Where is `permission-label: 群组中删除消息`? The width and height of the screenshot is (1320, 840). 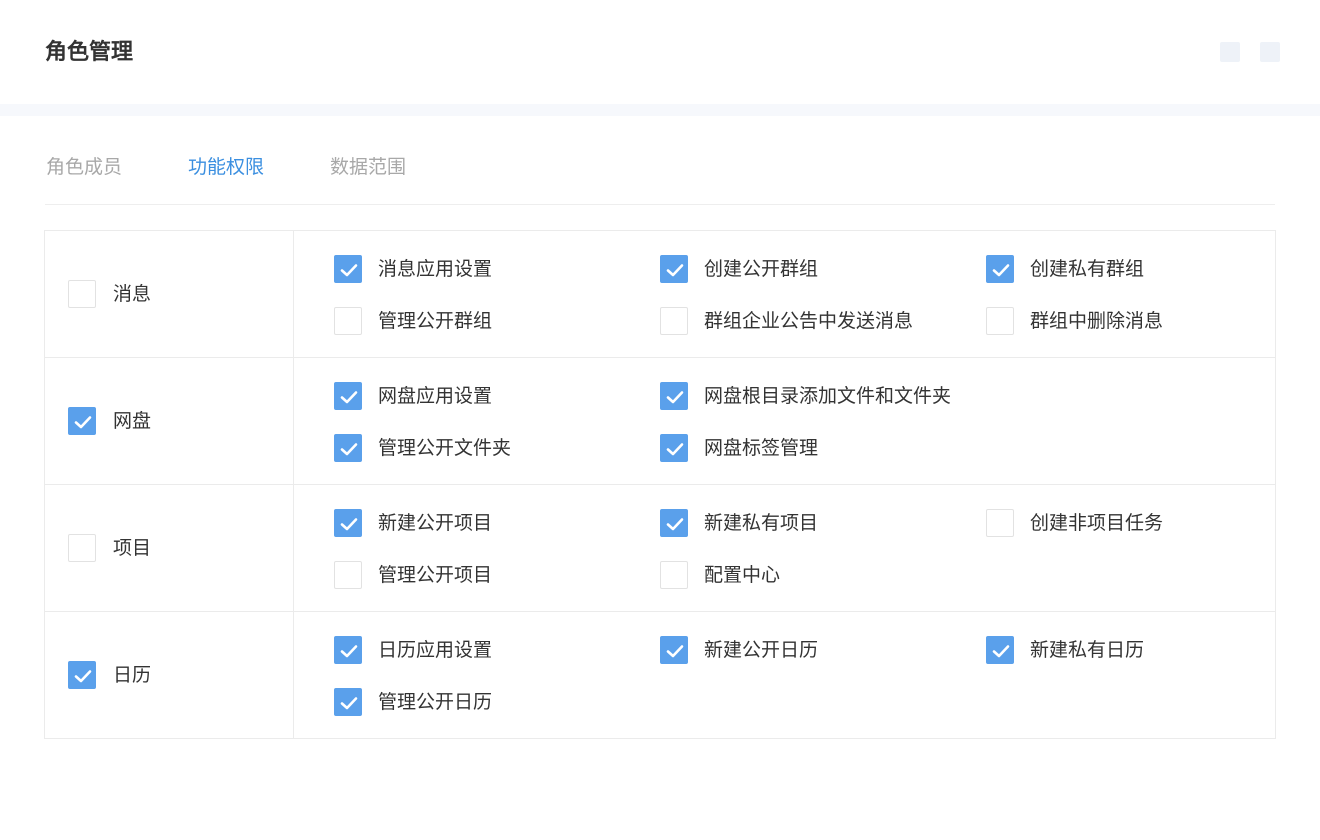 permission-label: 群组中删除消息 is located at coordinates (1097, 321).